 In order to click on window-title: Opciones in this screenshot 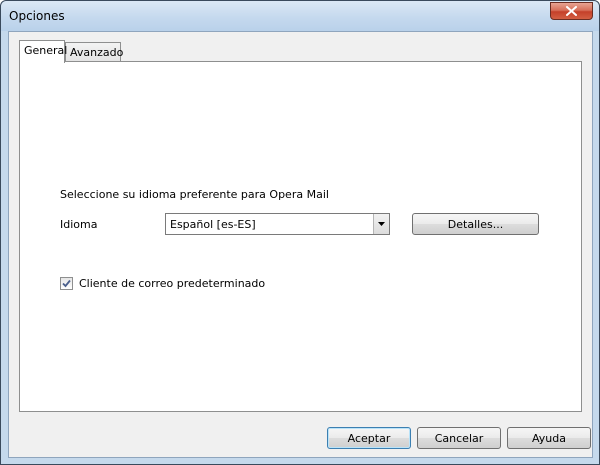, I will do `click(37, 16)`.